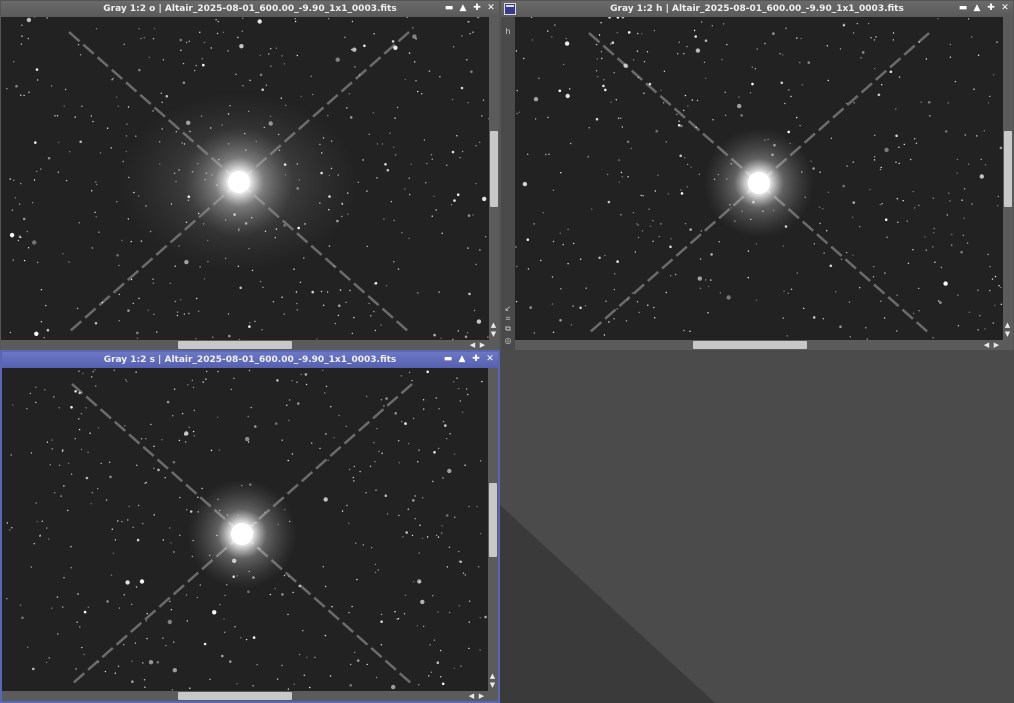 The width and height of the screenshot is (1014, 703). What do you see at coordinates (510, 9) in the screenshot?
I see `workspace-window-icon` at bounding box center [510, 9].